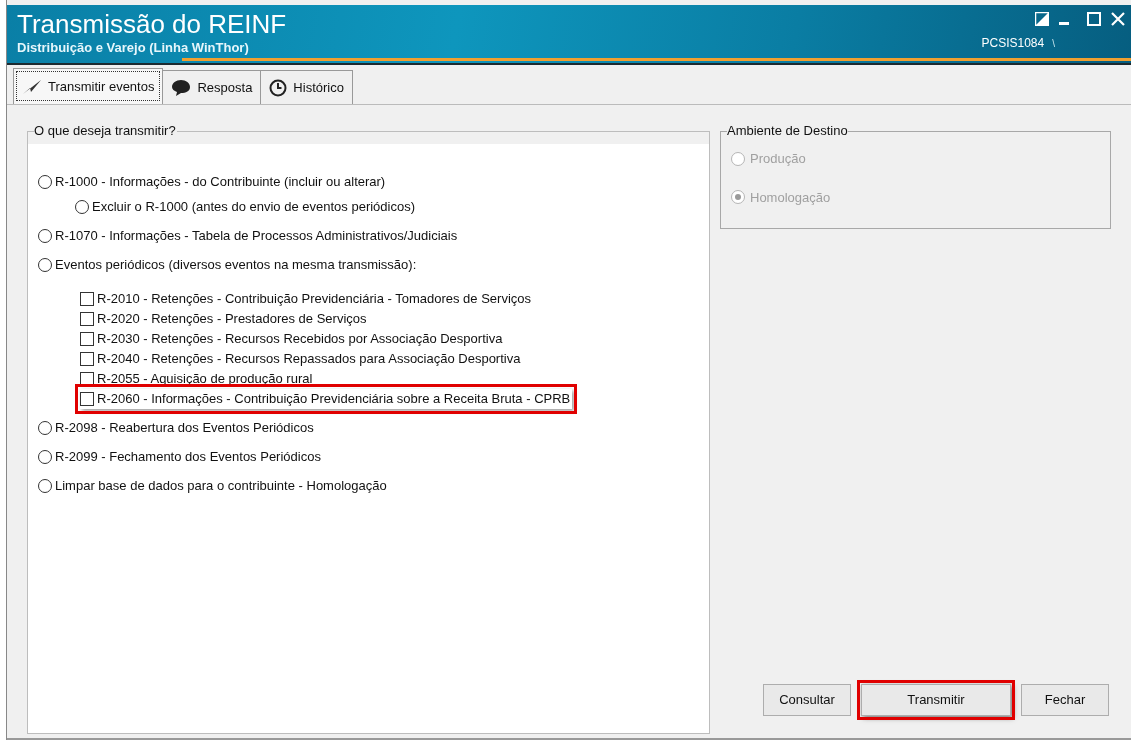 Image resolution: width=1131 pixels, height=740 pixels. I want to click on dialog-button: Consultar, so click(807, 700).